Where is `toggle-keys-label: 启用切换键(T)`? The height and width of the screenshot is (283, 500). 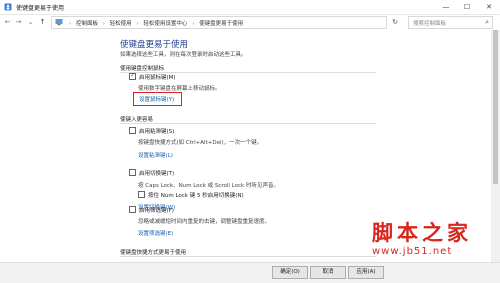
toggle-keys-label: 启用切换键(T) is located at coordinates (156, 173).